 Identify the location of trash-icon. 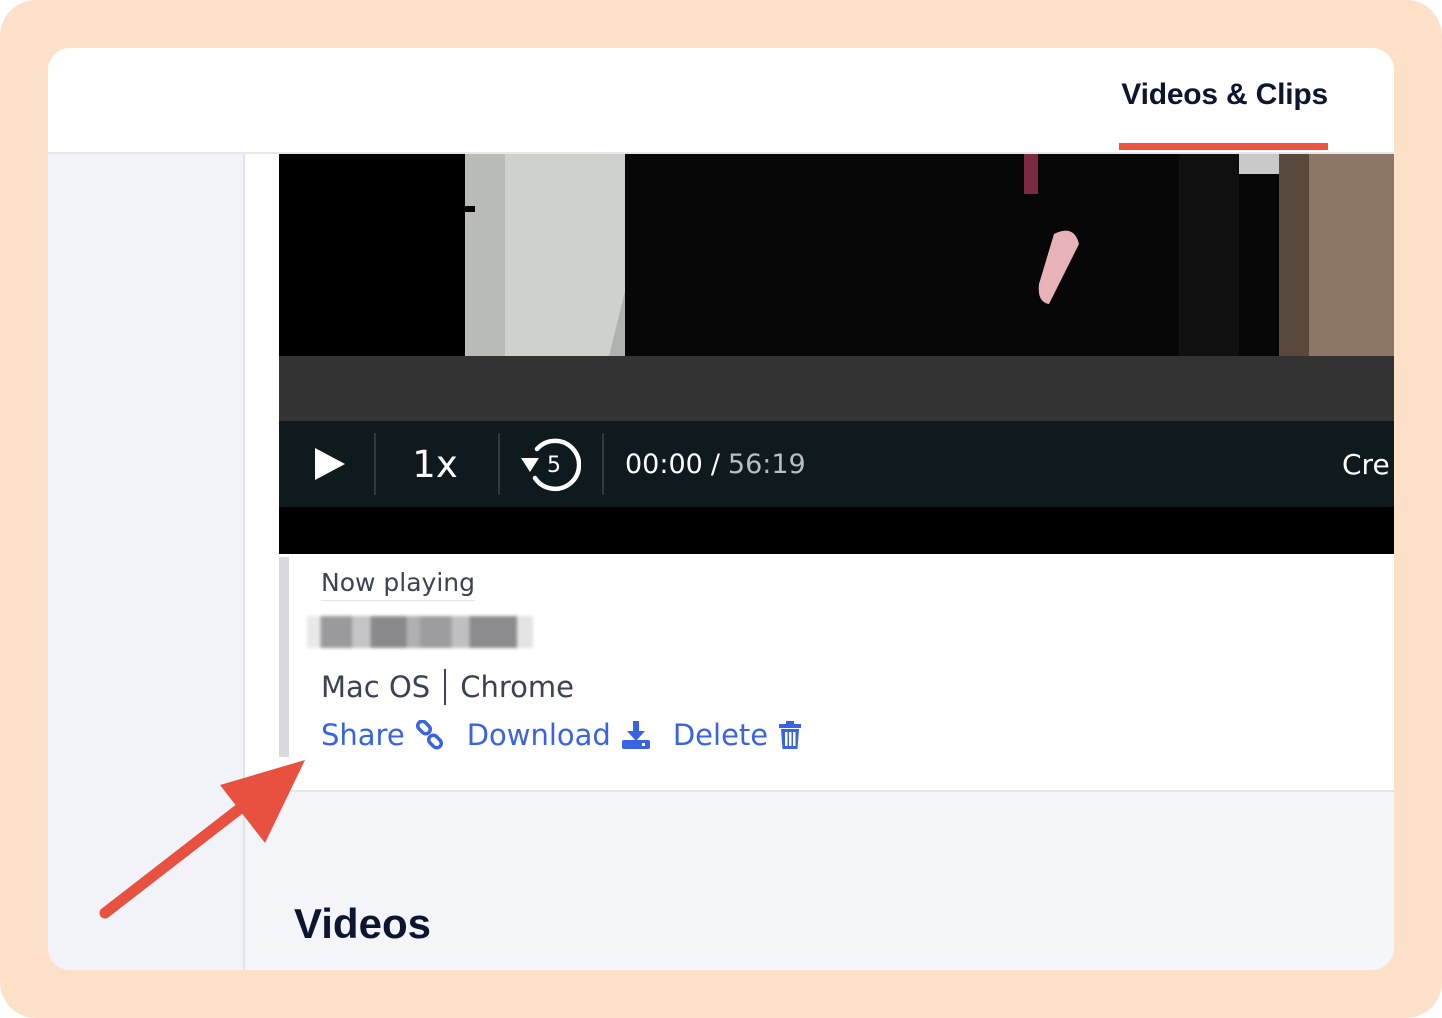
(790, 735).